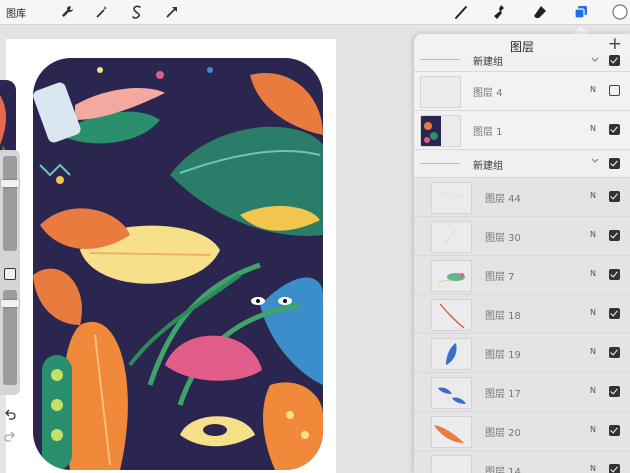  What do you see at coordinates (503, 238) in the screenshot?
I see `layer-name: 图层 30` at bounding box center [503, 238].